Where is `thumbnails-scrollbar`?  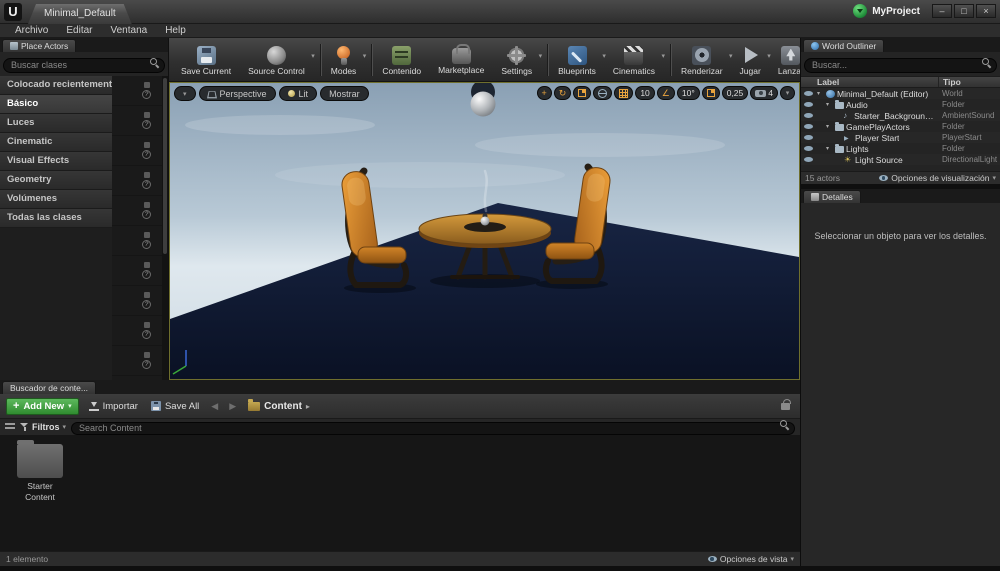
thumbnails-scrollbar is located at coordinates (165, 228).